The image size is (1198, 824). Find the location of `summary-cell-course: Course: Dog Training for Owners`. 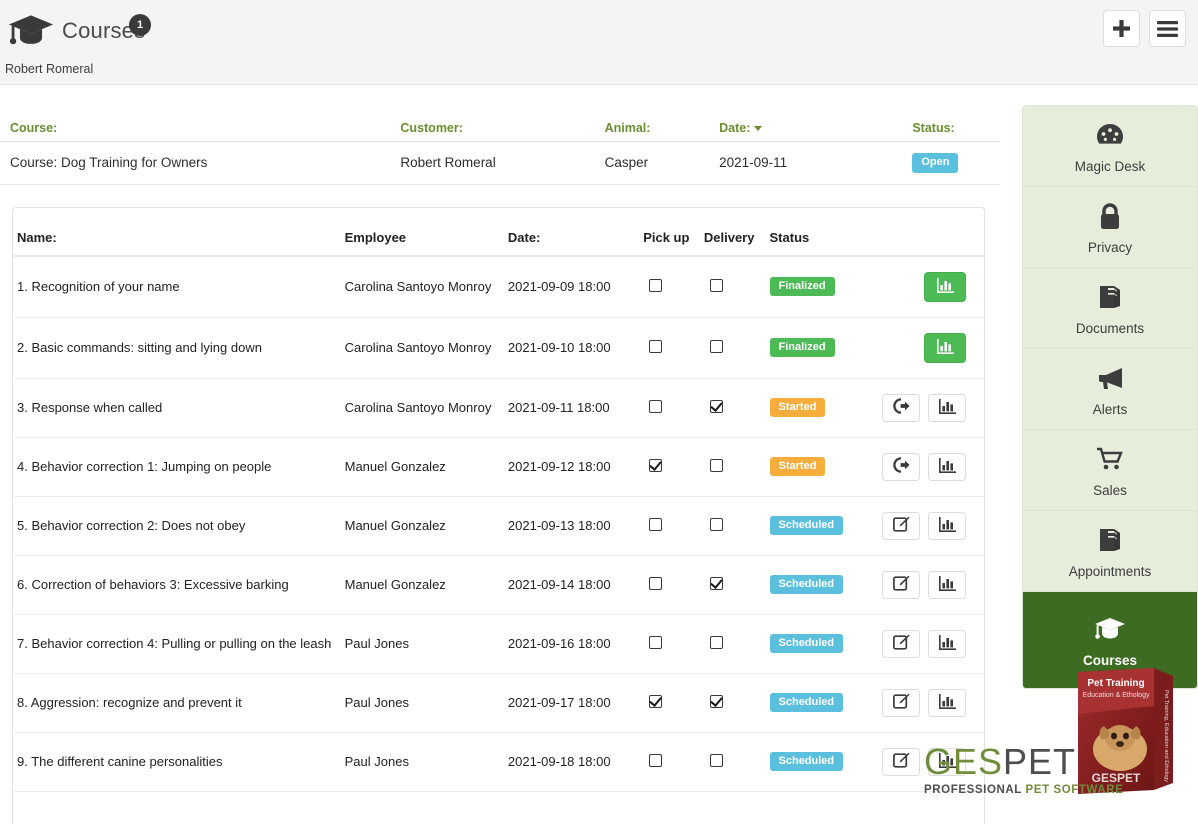

summary-cell-course: Course: Dog Training for Owners is located at coordinates (109, 163).